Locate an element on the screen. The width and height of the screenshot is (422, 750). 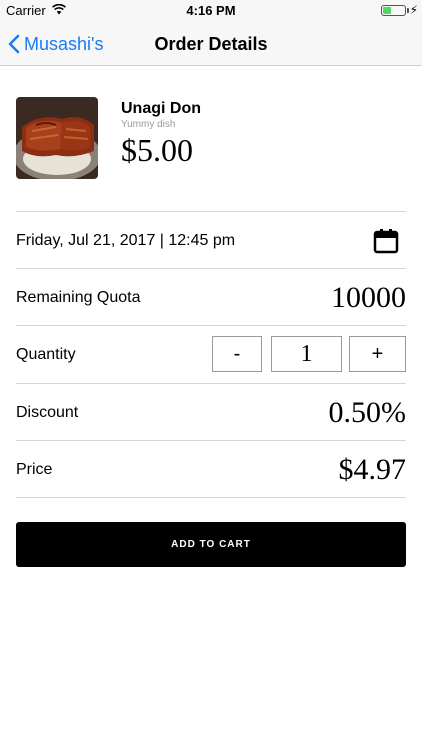
remaining-quota-value: 10000 is located at coordinates (368, 297).